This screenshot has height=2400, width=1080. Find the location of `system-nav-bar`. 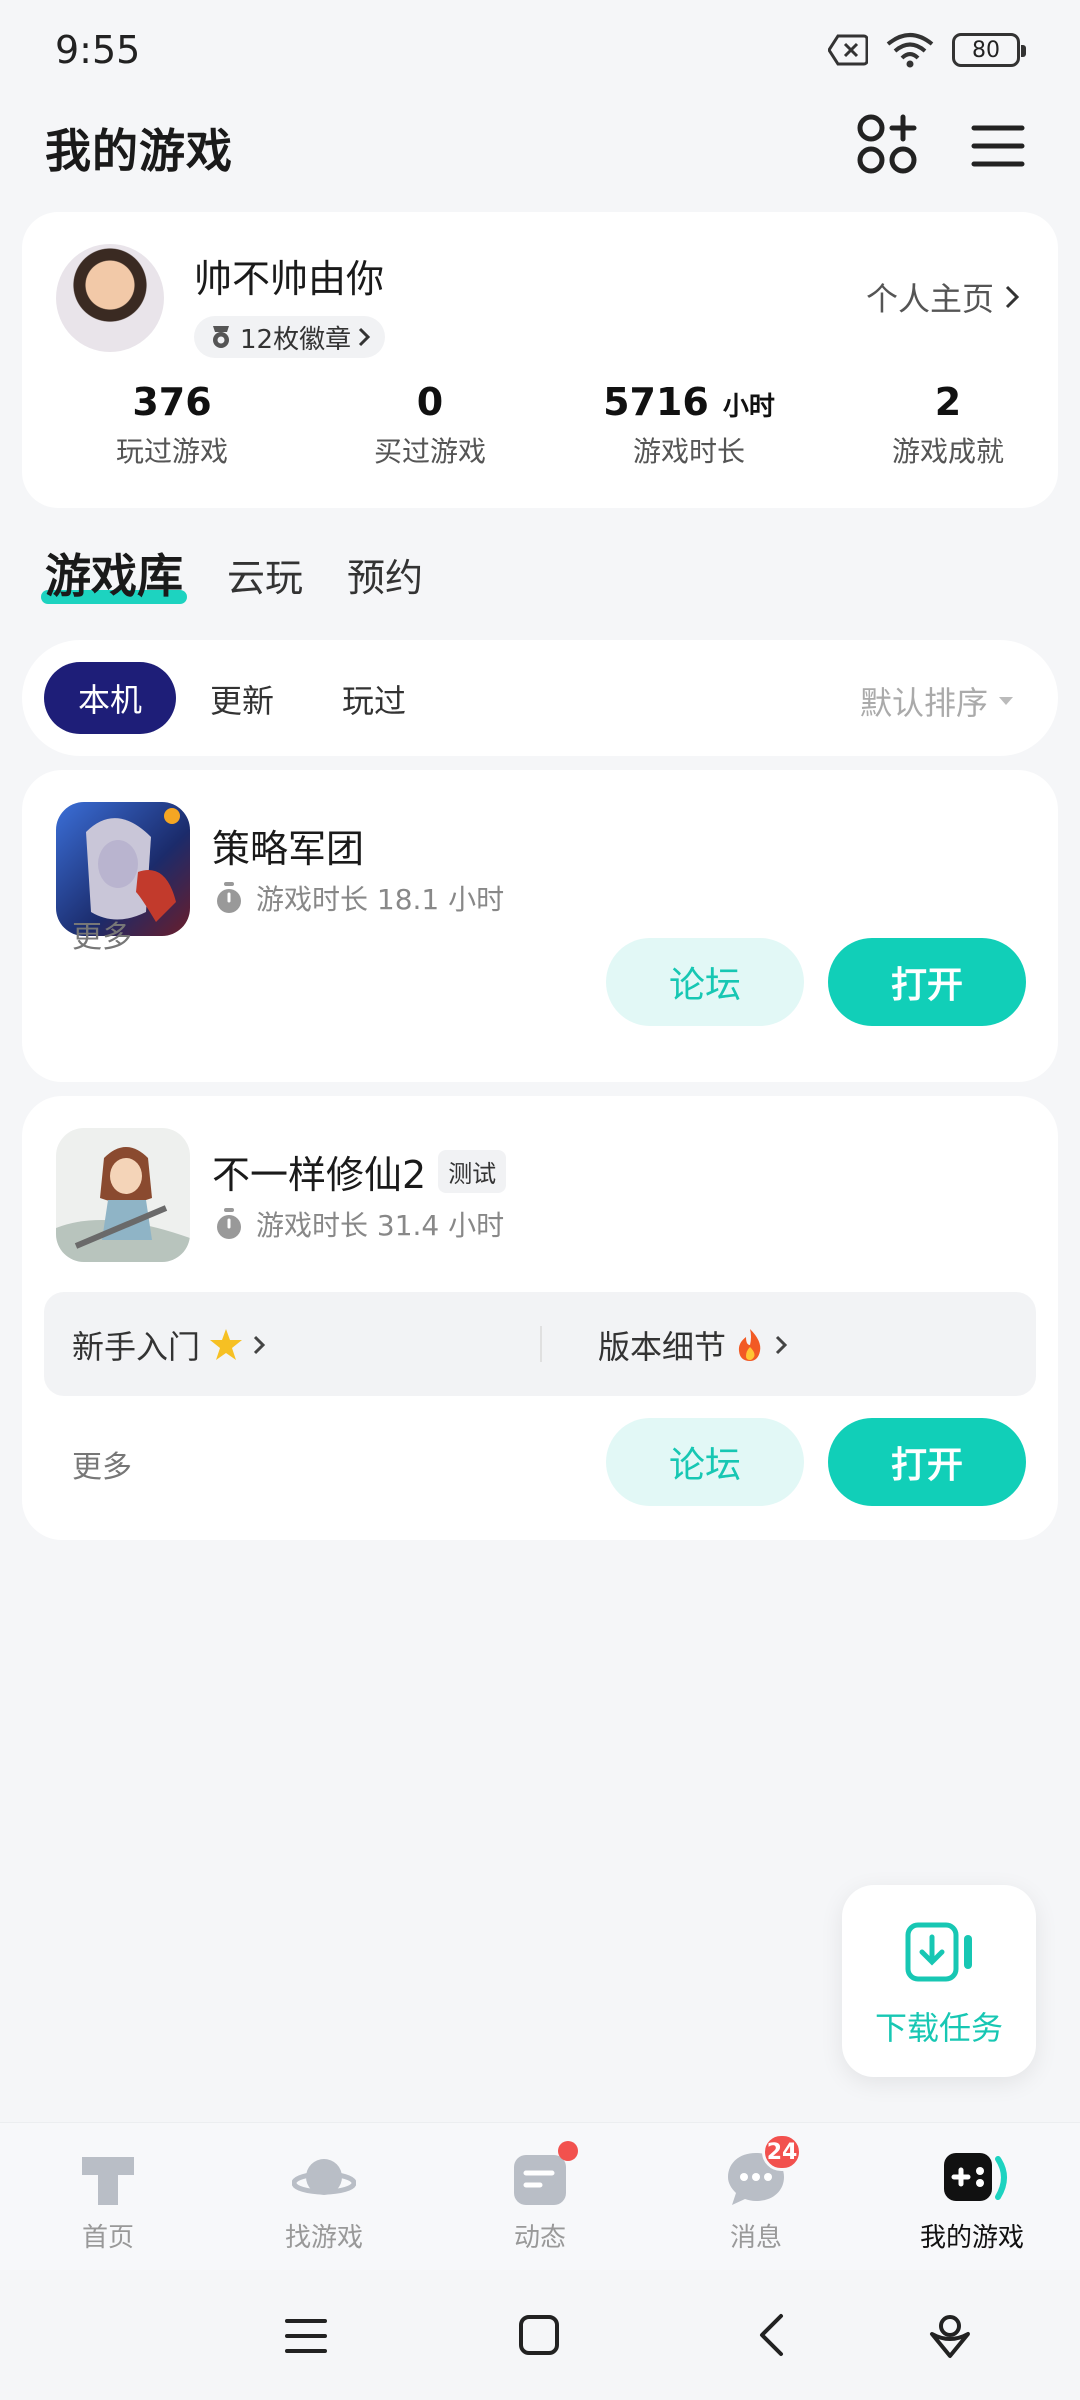

system-nav-bar is located at coordinates (540, 2335).